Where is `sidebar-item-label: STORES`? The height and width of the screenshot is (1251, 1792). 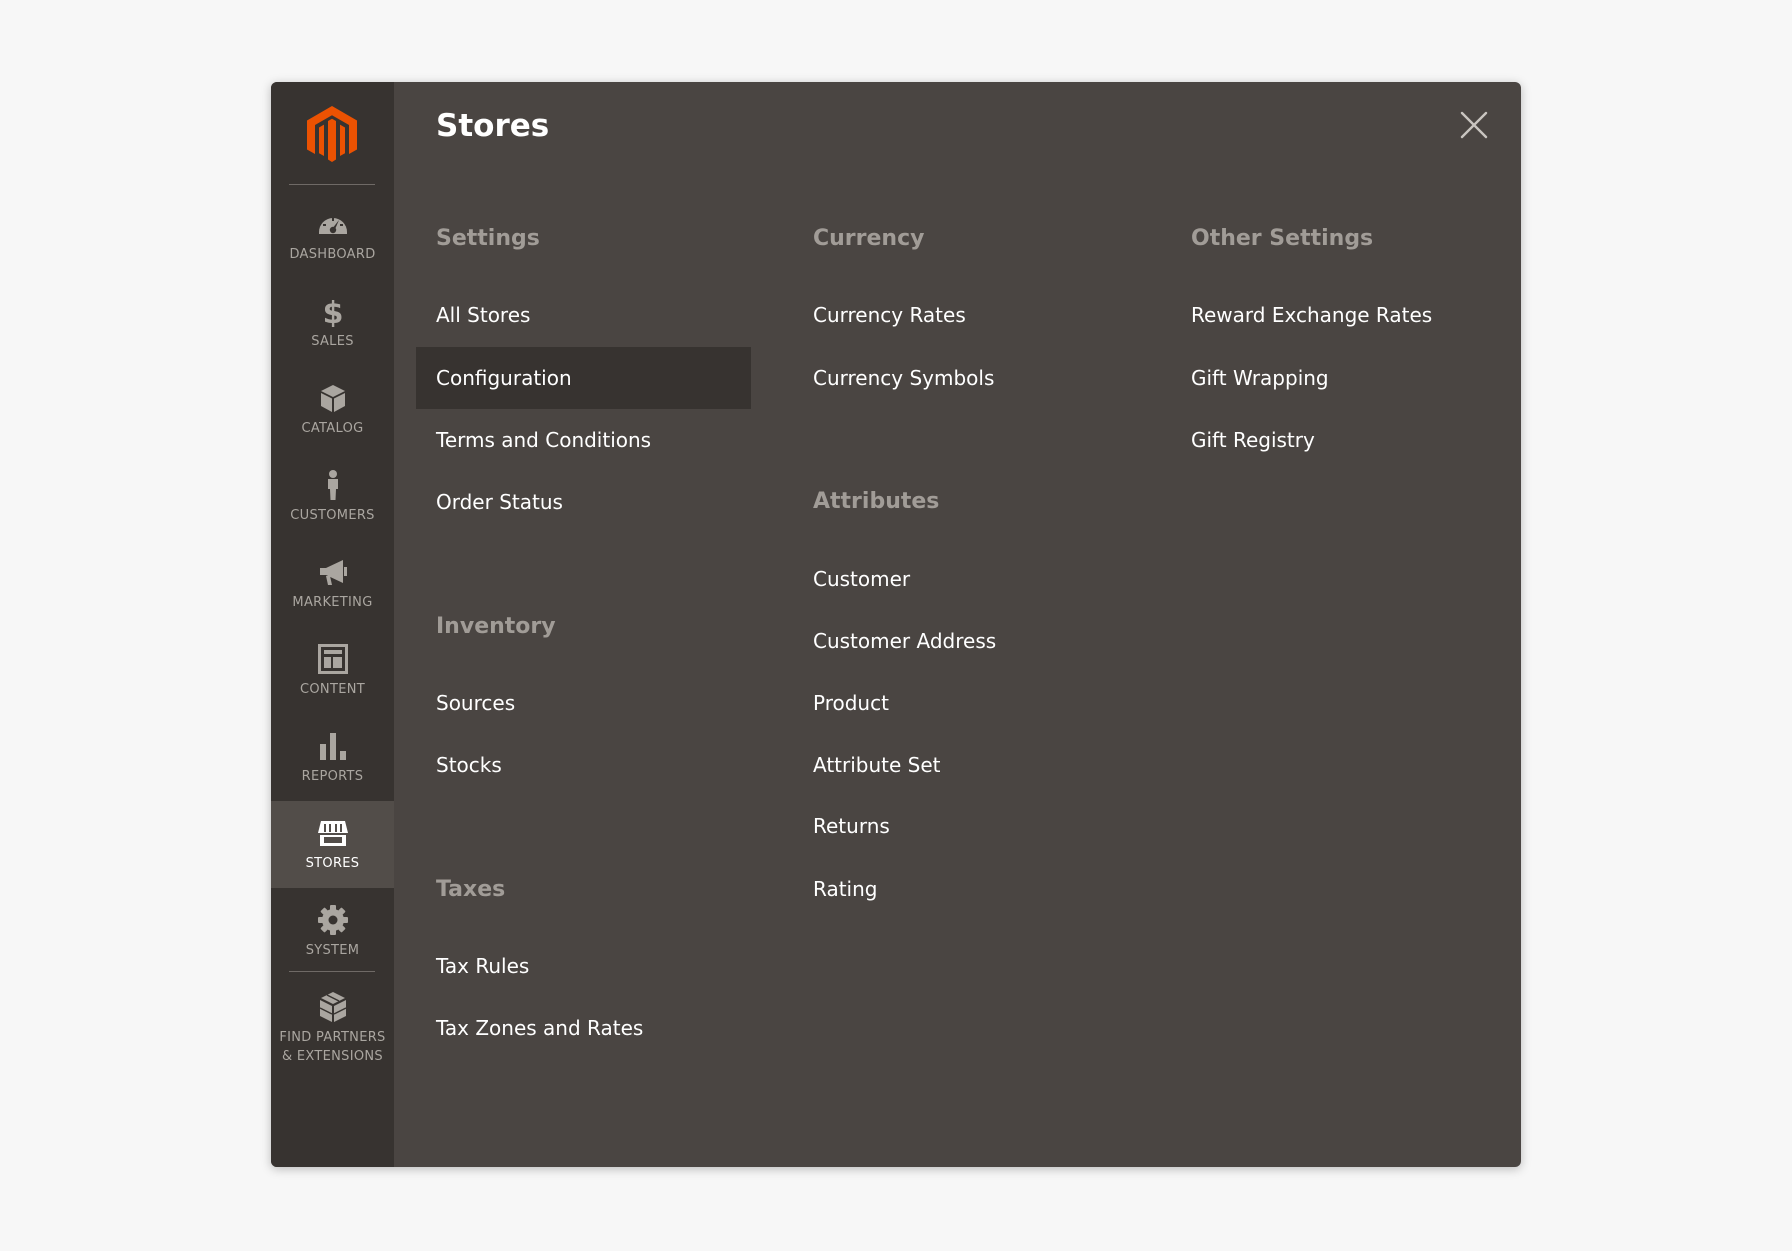
sidebar-item-label: STORES is located at coordinates (332, 863).